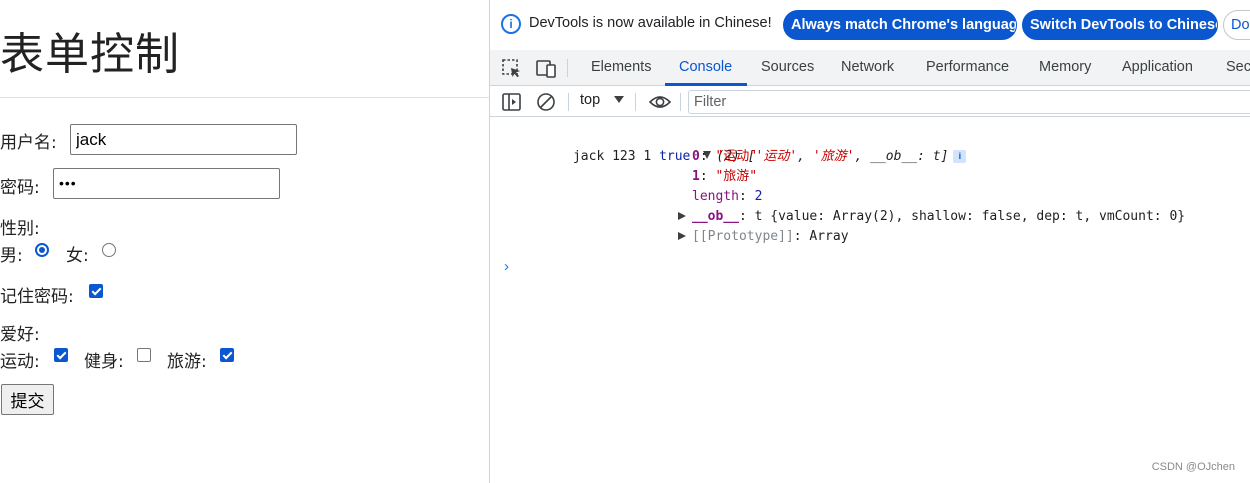 Image resolution: width=1250 pixels, height=483 pixels. Describe the element at coordinates (512, 102) in the screenshot. I see `sidebar-toggle-icon` at that location.